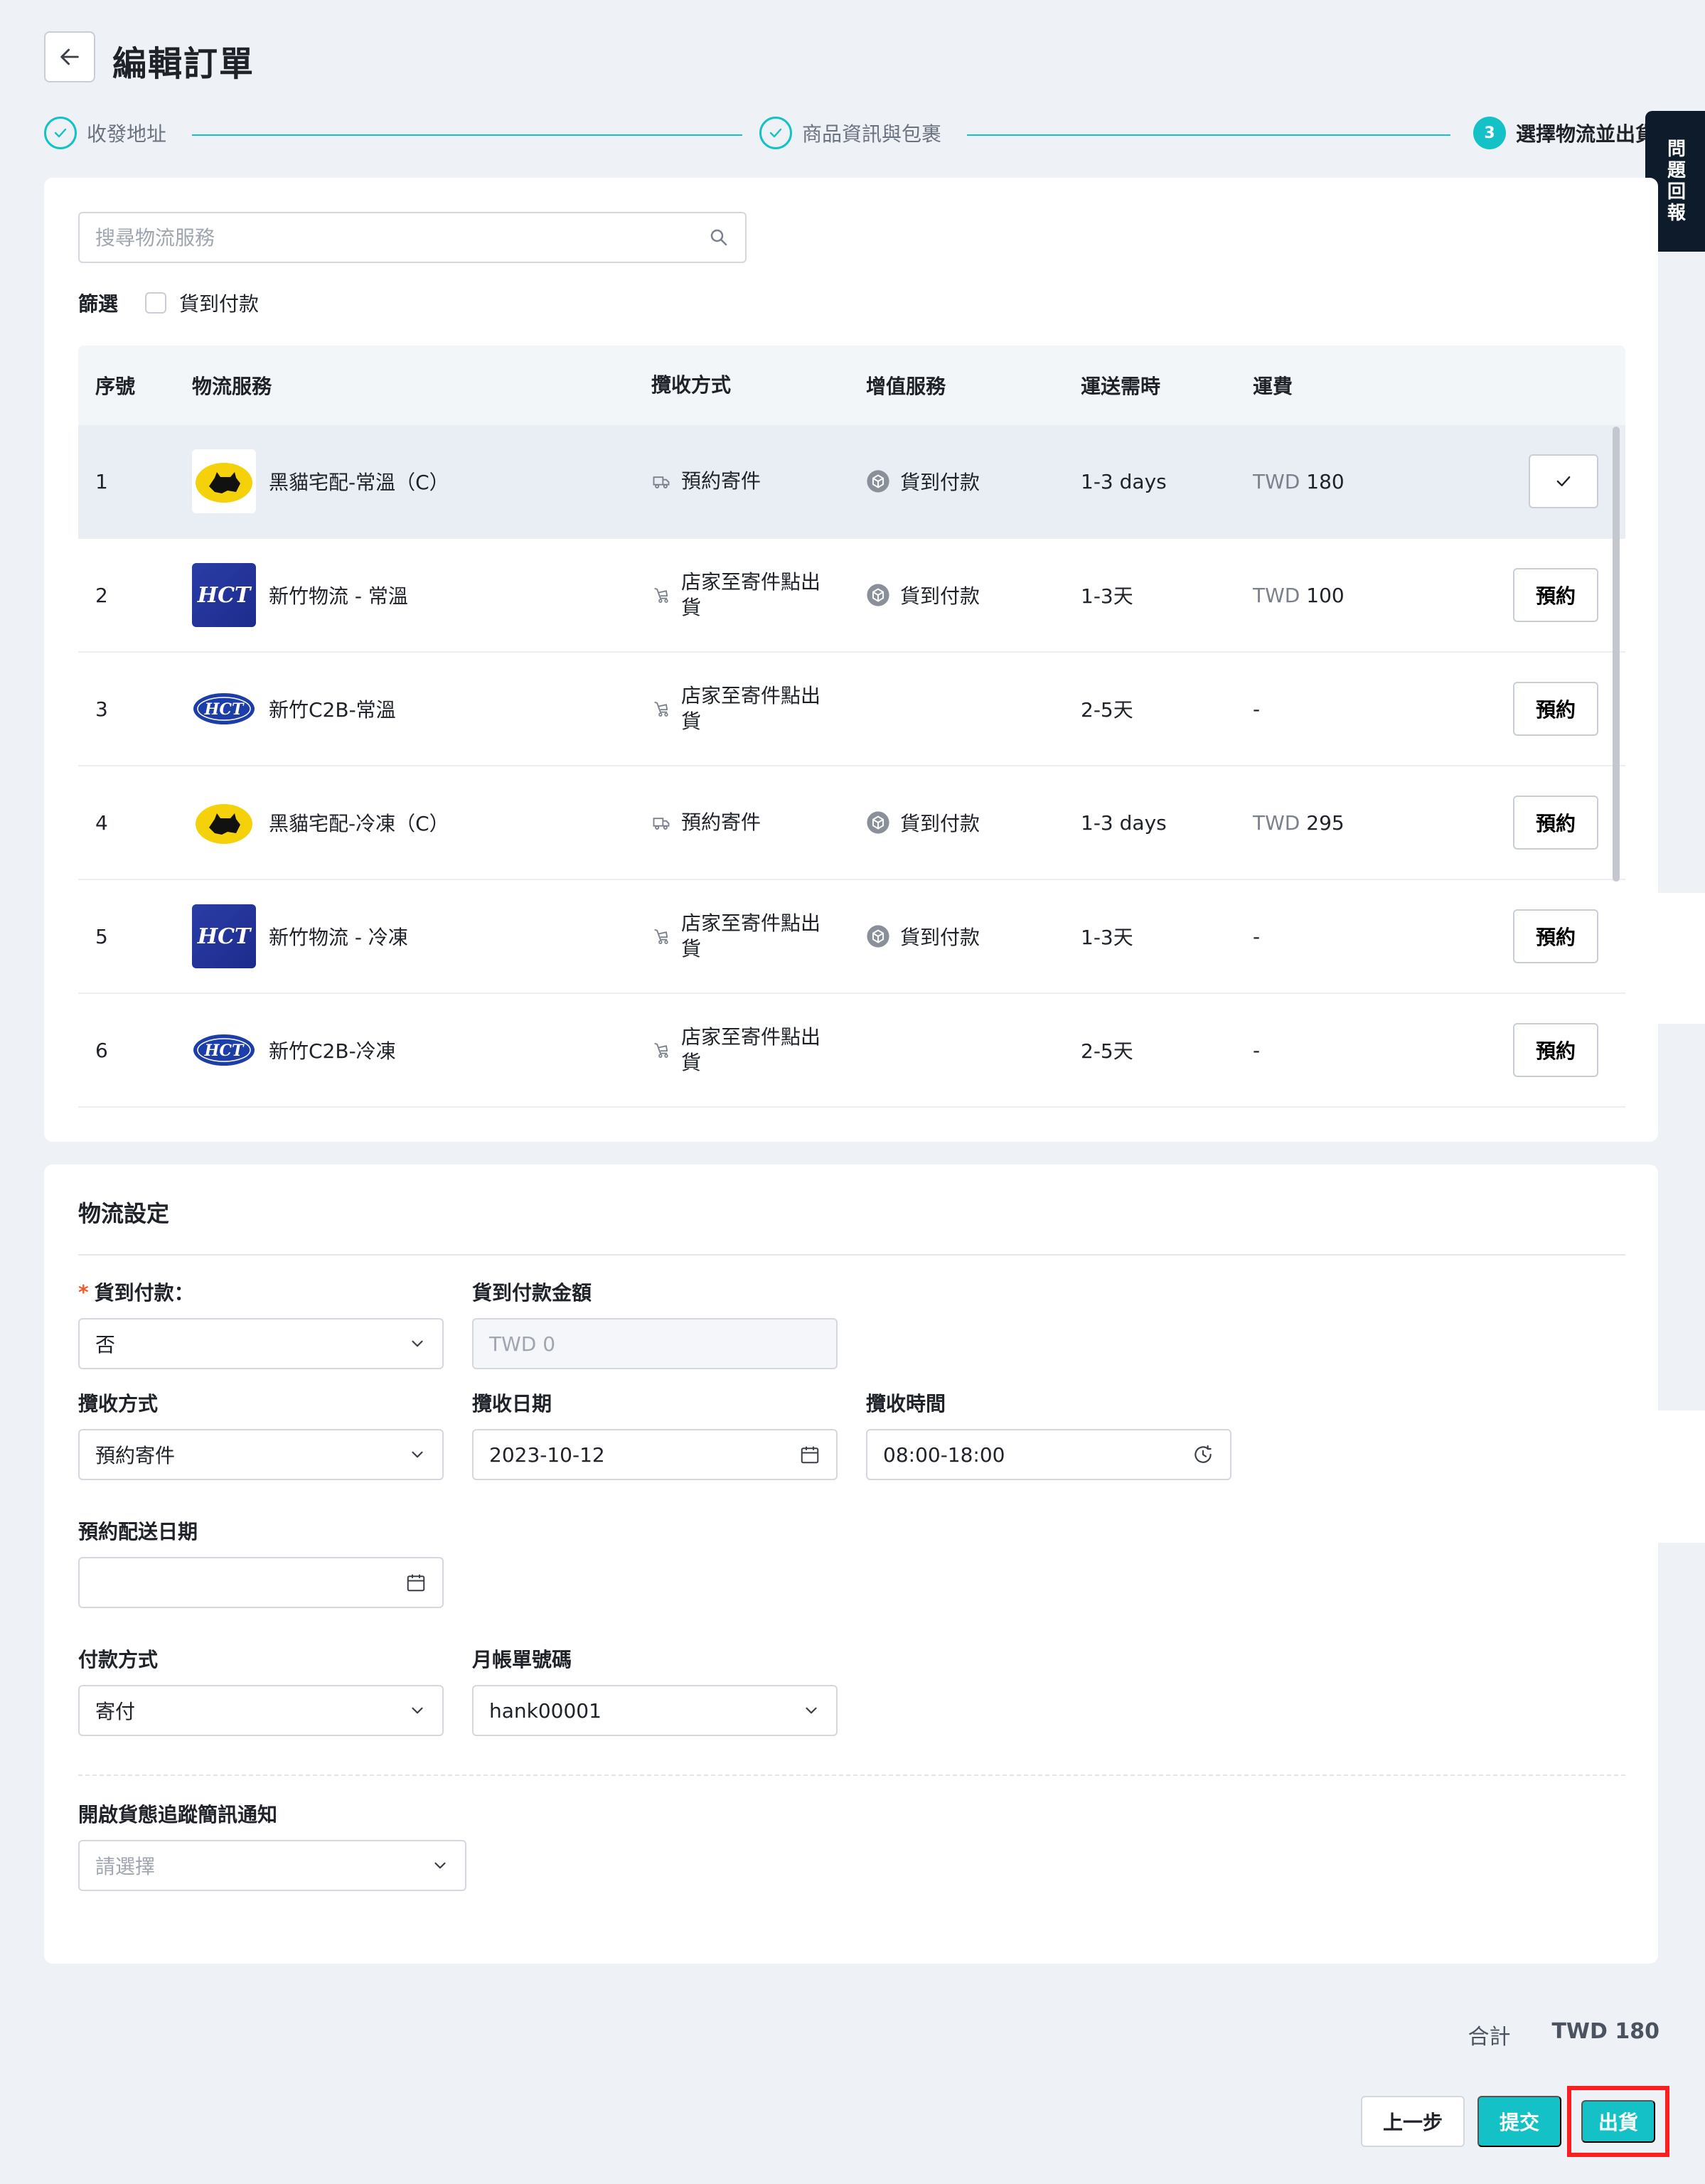 This screenshot has width=1705, height=2184. Describe the element at coordinates (1616, 654) in the screenshot. I see `table-scrollbar` at that location.